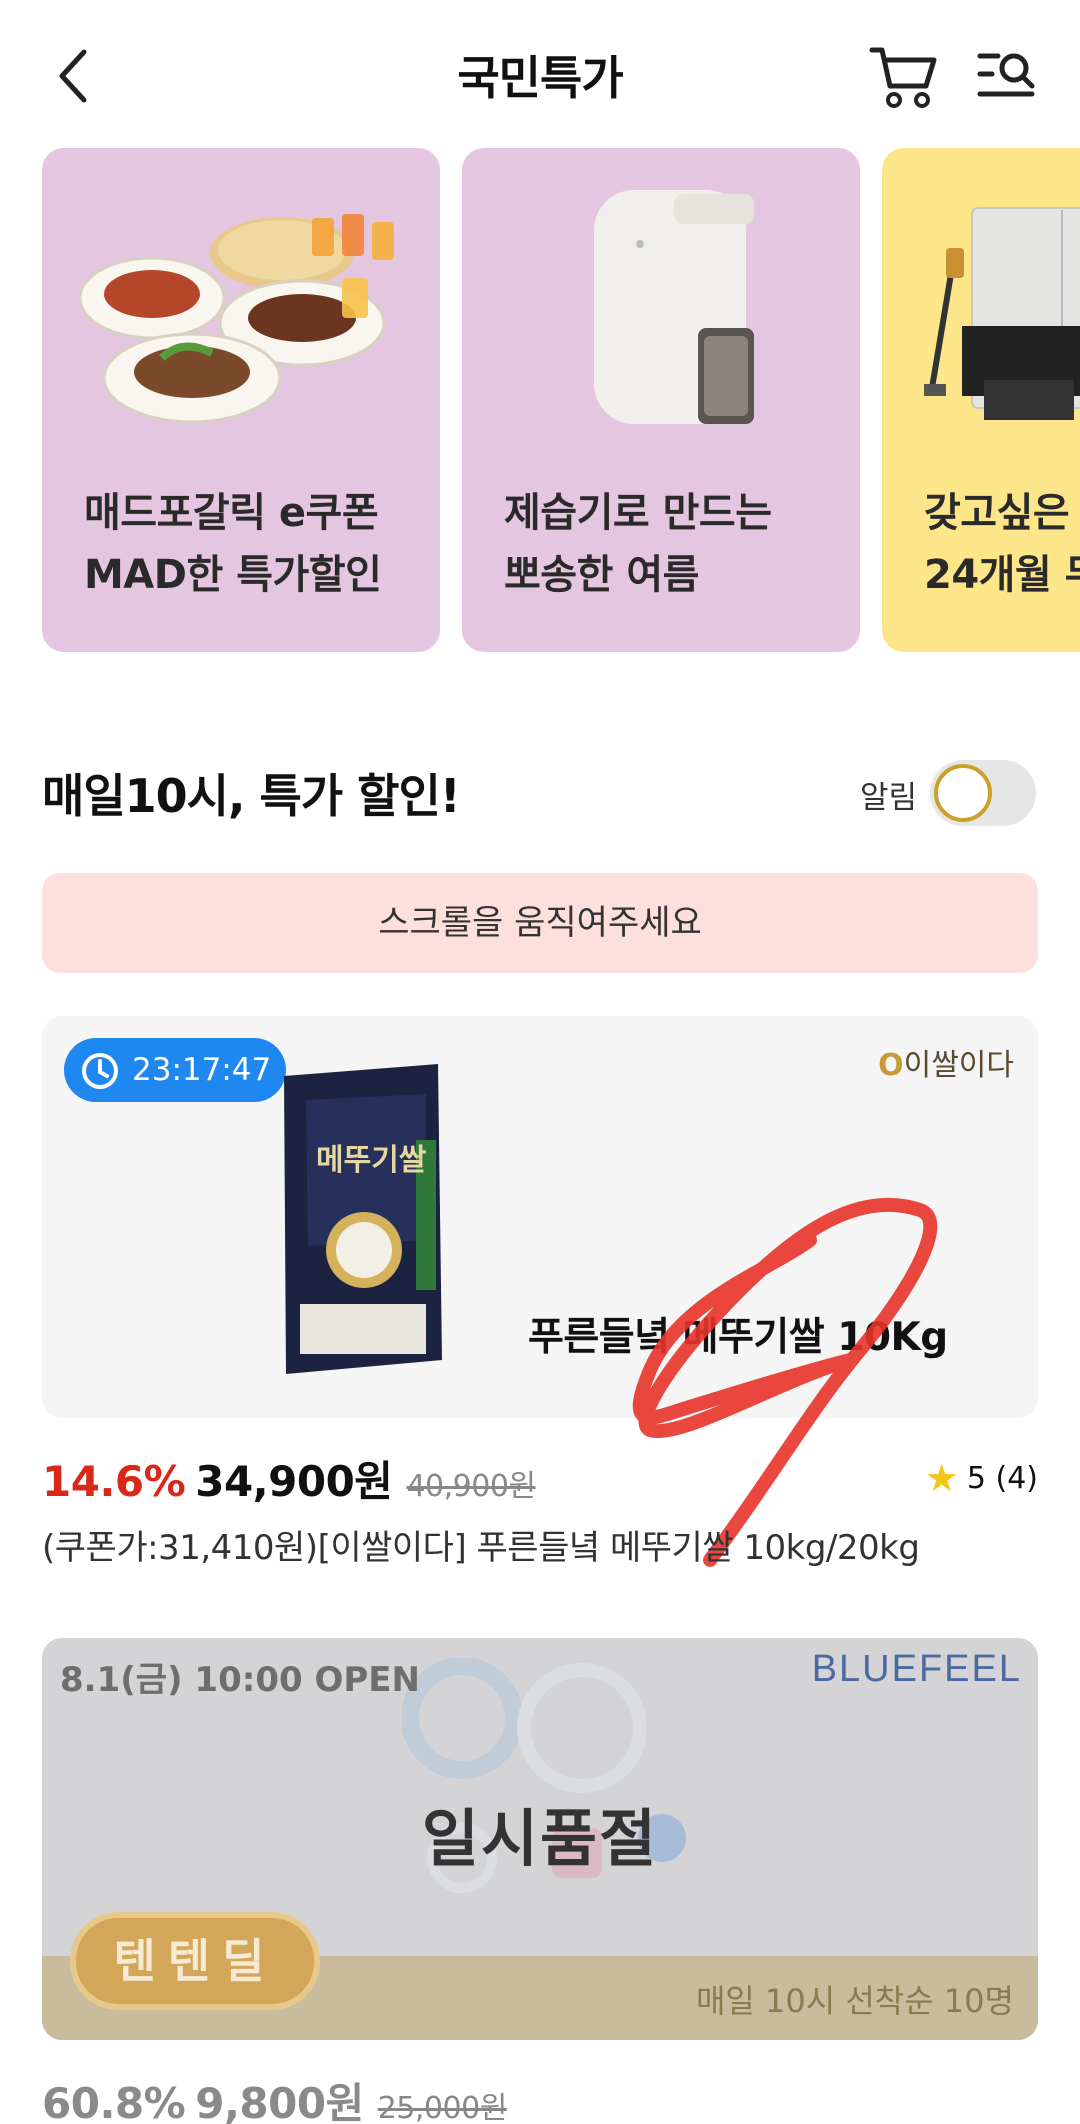 This screenshot has width=1080, height=2124. Describe the element at coordinates (1002, 575) in the screenshot. I see `banner-line2: 24개월 무` at that location.